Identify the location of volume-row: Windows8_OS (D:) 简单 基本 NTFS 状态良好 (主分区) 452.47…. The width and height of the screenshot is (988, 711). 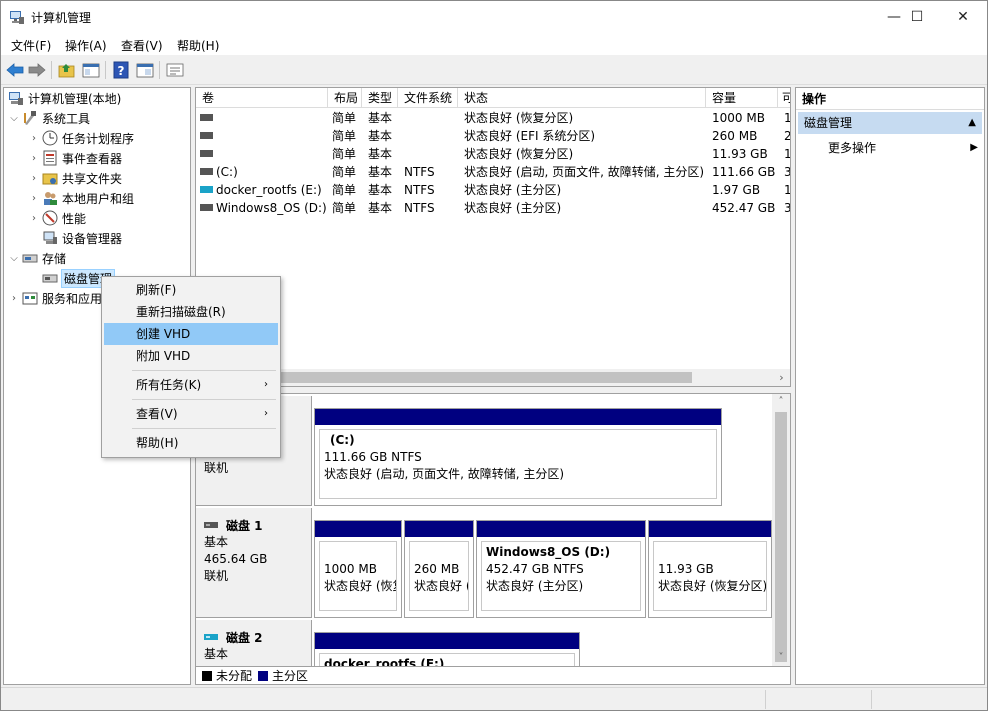
(493, 208).